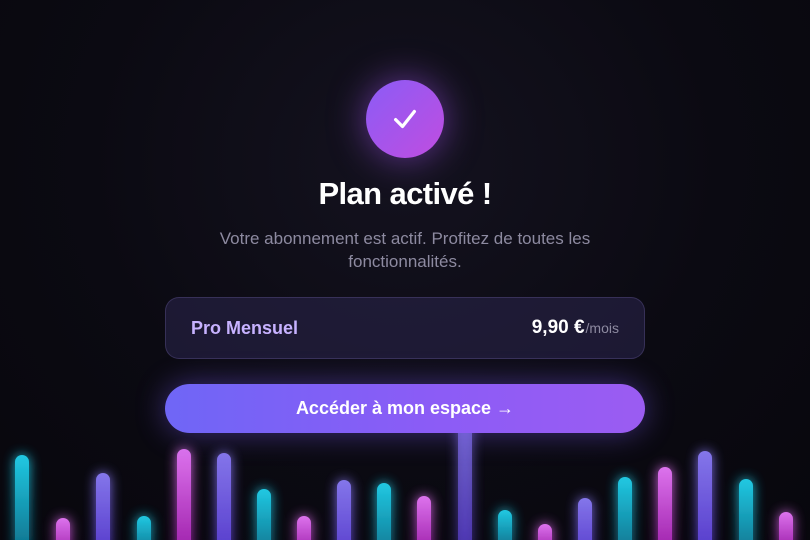 Image resolution: width=810 pixels, height=540 pixels. I want to click on plan-period: /mois, so click(602, 328).